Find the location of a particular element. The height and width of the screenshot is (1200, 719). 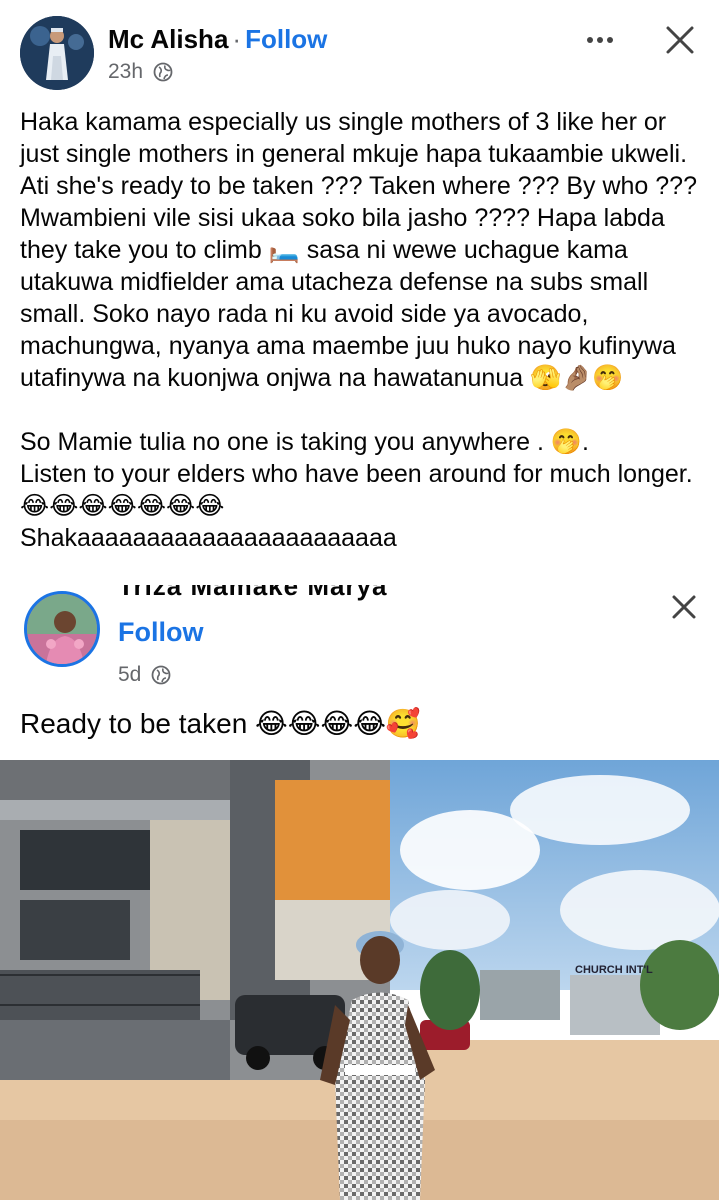

author-avatar is located at coordinates (57, 53).